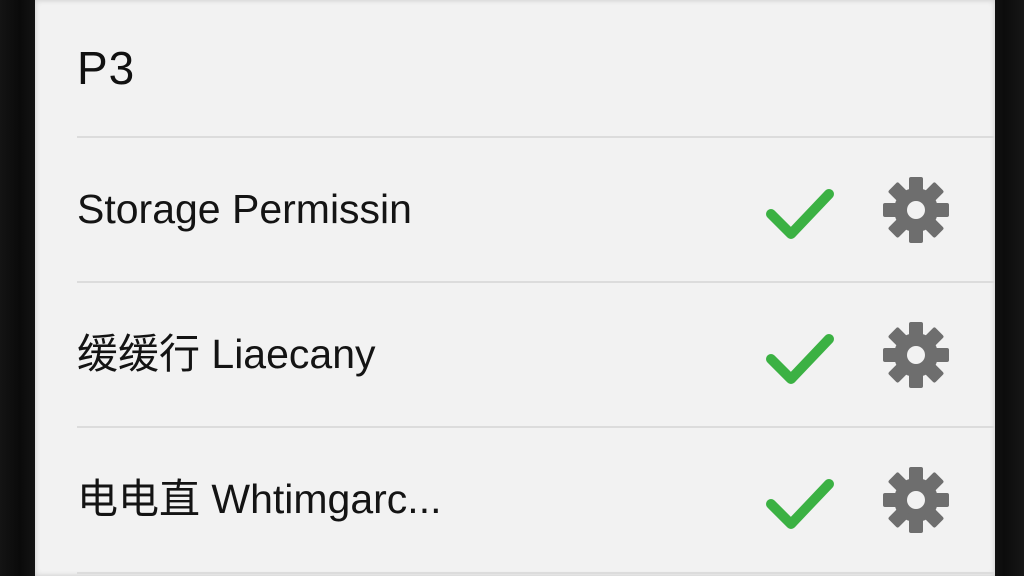  What do you see at coordinates (226, 354) in the screenshot?
I see `row-label: 缓缓行 Liaecany` at bounding box center [226, 354].